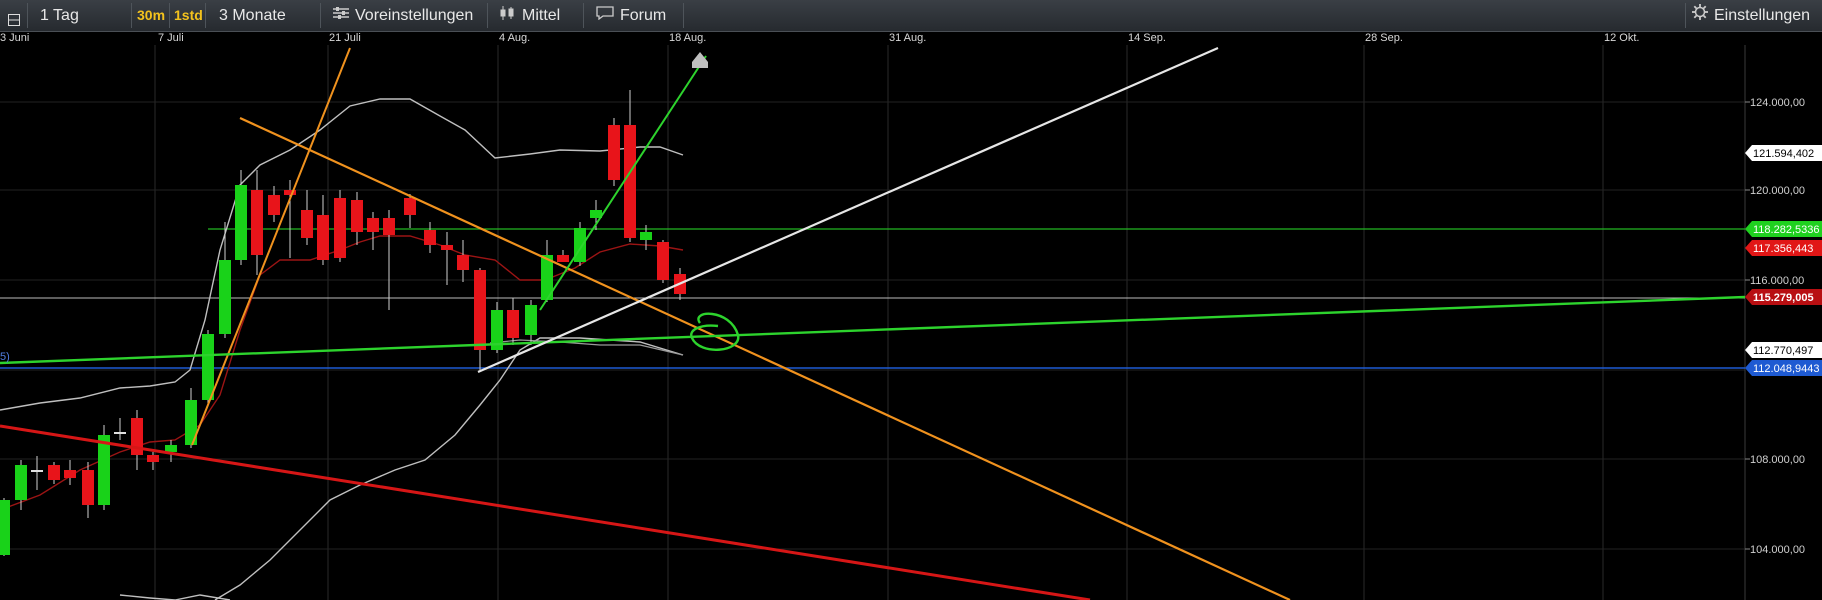 The height and width of the screenshot is (600, 1822). I want to click on date-label: 3 Juni, so click(15, 38).